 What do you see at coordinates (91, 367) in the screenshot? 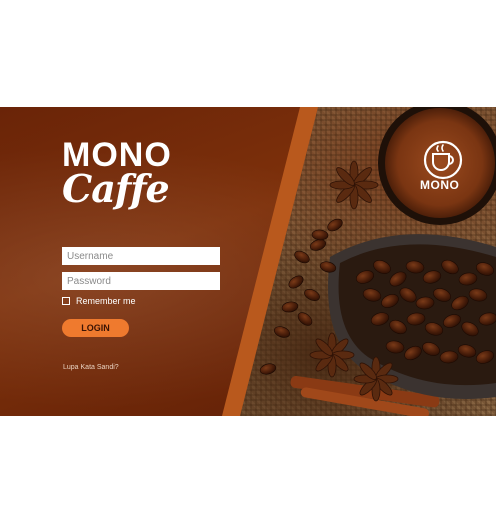
I see `forgot-password-link: Lupa Kata Sandi?` at bounding box center [91, 367].